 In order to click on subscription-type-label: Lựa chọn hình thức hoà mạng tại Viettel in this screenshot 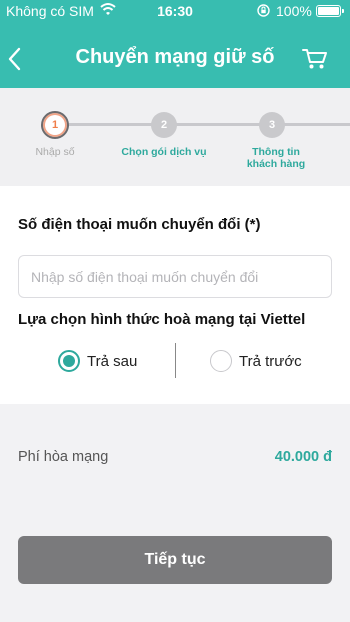, I will do `click(162, 319)`.